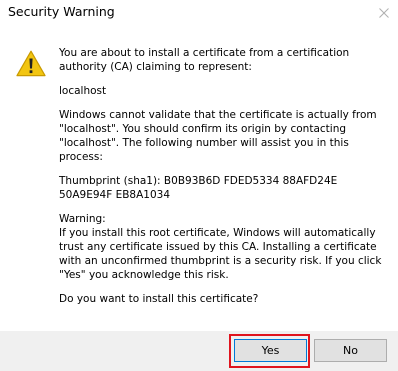  What do you see at coordinates (199, 15) in the screenshot?
I see `title-bar: Security Warning` at bounding box center [199, 15].